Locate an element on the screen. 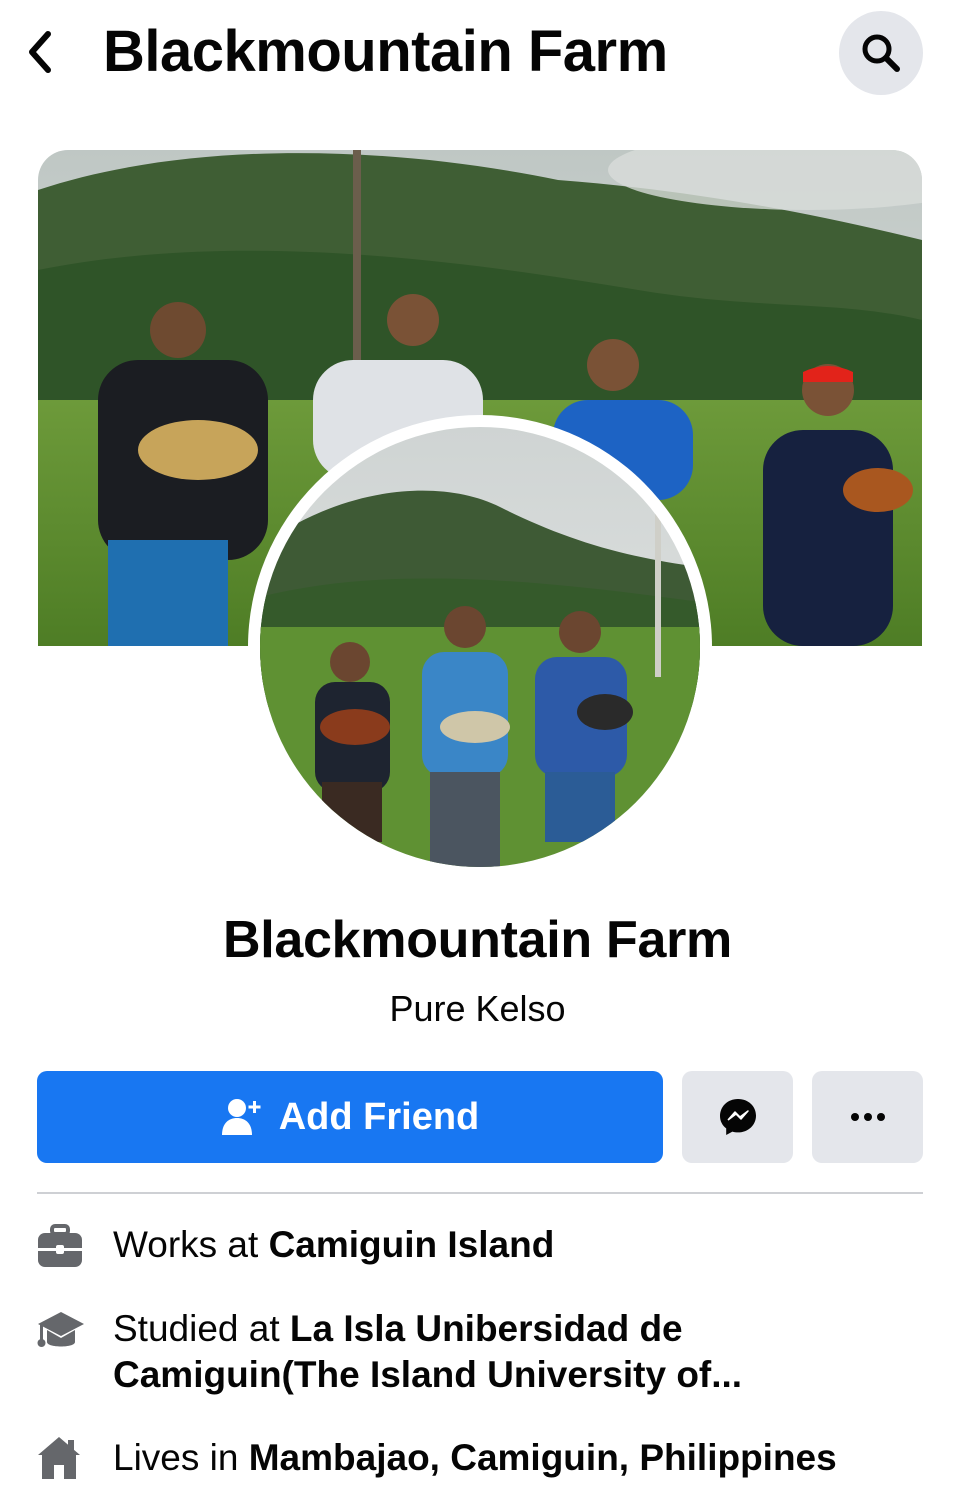 The height and width of the screenshot is (1503, 955). section-divider is located at coordinates (480, 1193).